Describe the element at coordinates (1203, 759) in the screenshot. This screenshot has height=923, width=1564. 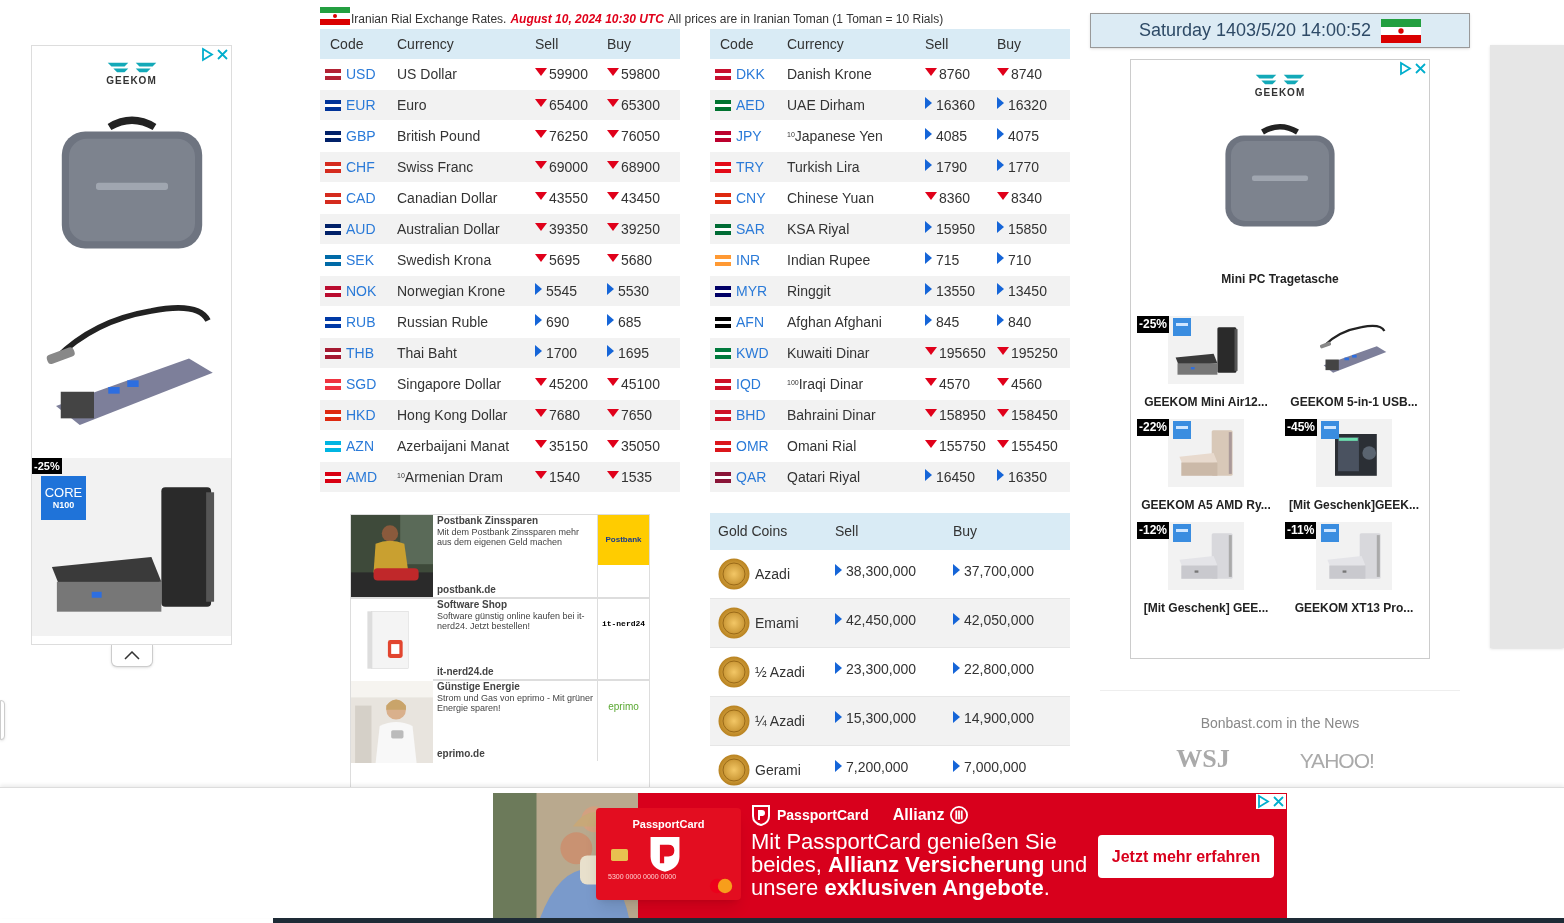
I see `news-logo: WSJ` at that location.